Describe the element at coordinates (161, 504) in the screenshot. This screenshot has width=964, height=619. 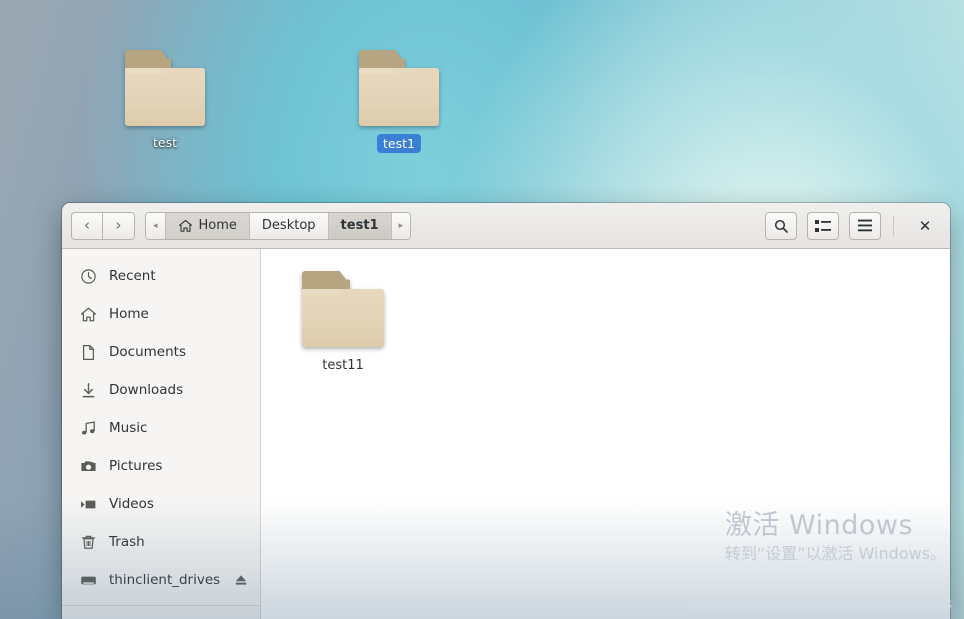
I see `sidebar-item-videos: Videos` at that location.